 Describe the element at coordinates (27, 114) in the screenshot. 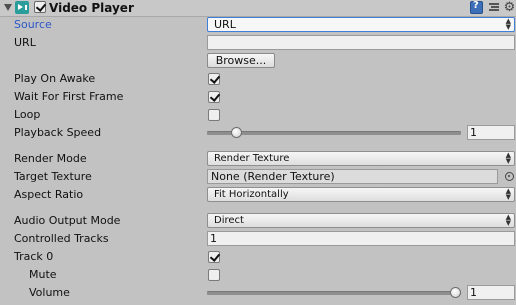

I see `loop-label: Loop` at that location.